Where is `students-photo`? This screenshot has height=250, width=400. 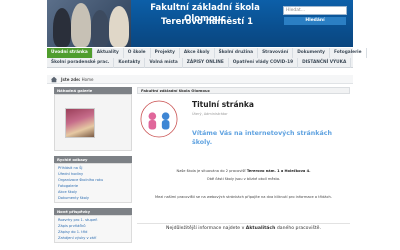
students-photo is located at coordinates (89, 23).